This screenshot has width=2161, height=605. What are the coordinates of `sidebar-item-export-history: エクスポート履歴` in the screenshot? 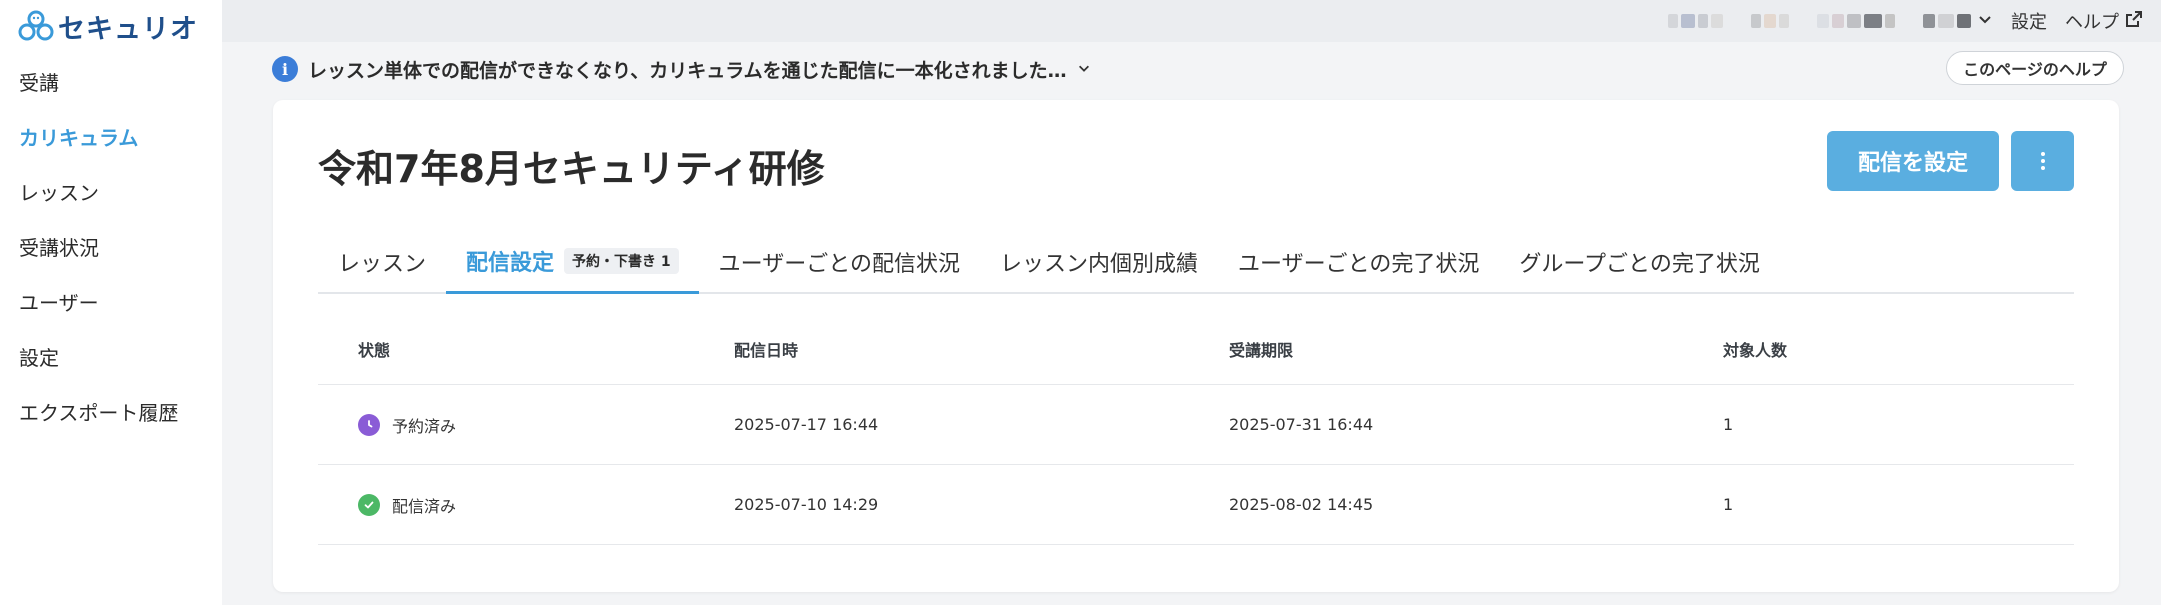 It's located at (111, 411).